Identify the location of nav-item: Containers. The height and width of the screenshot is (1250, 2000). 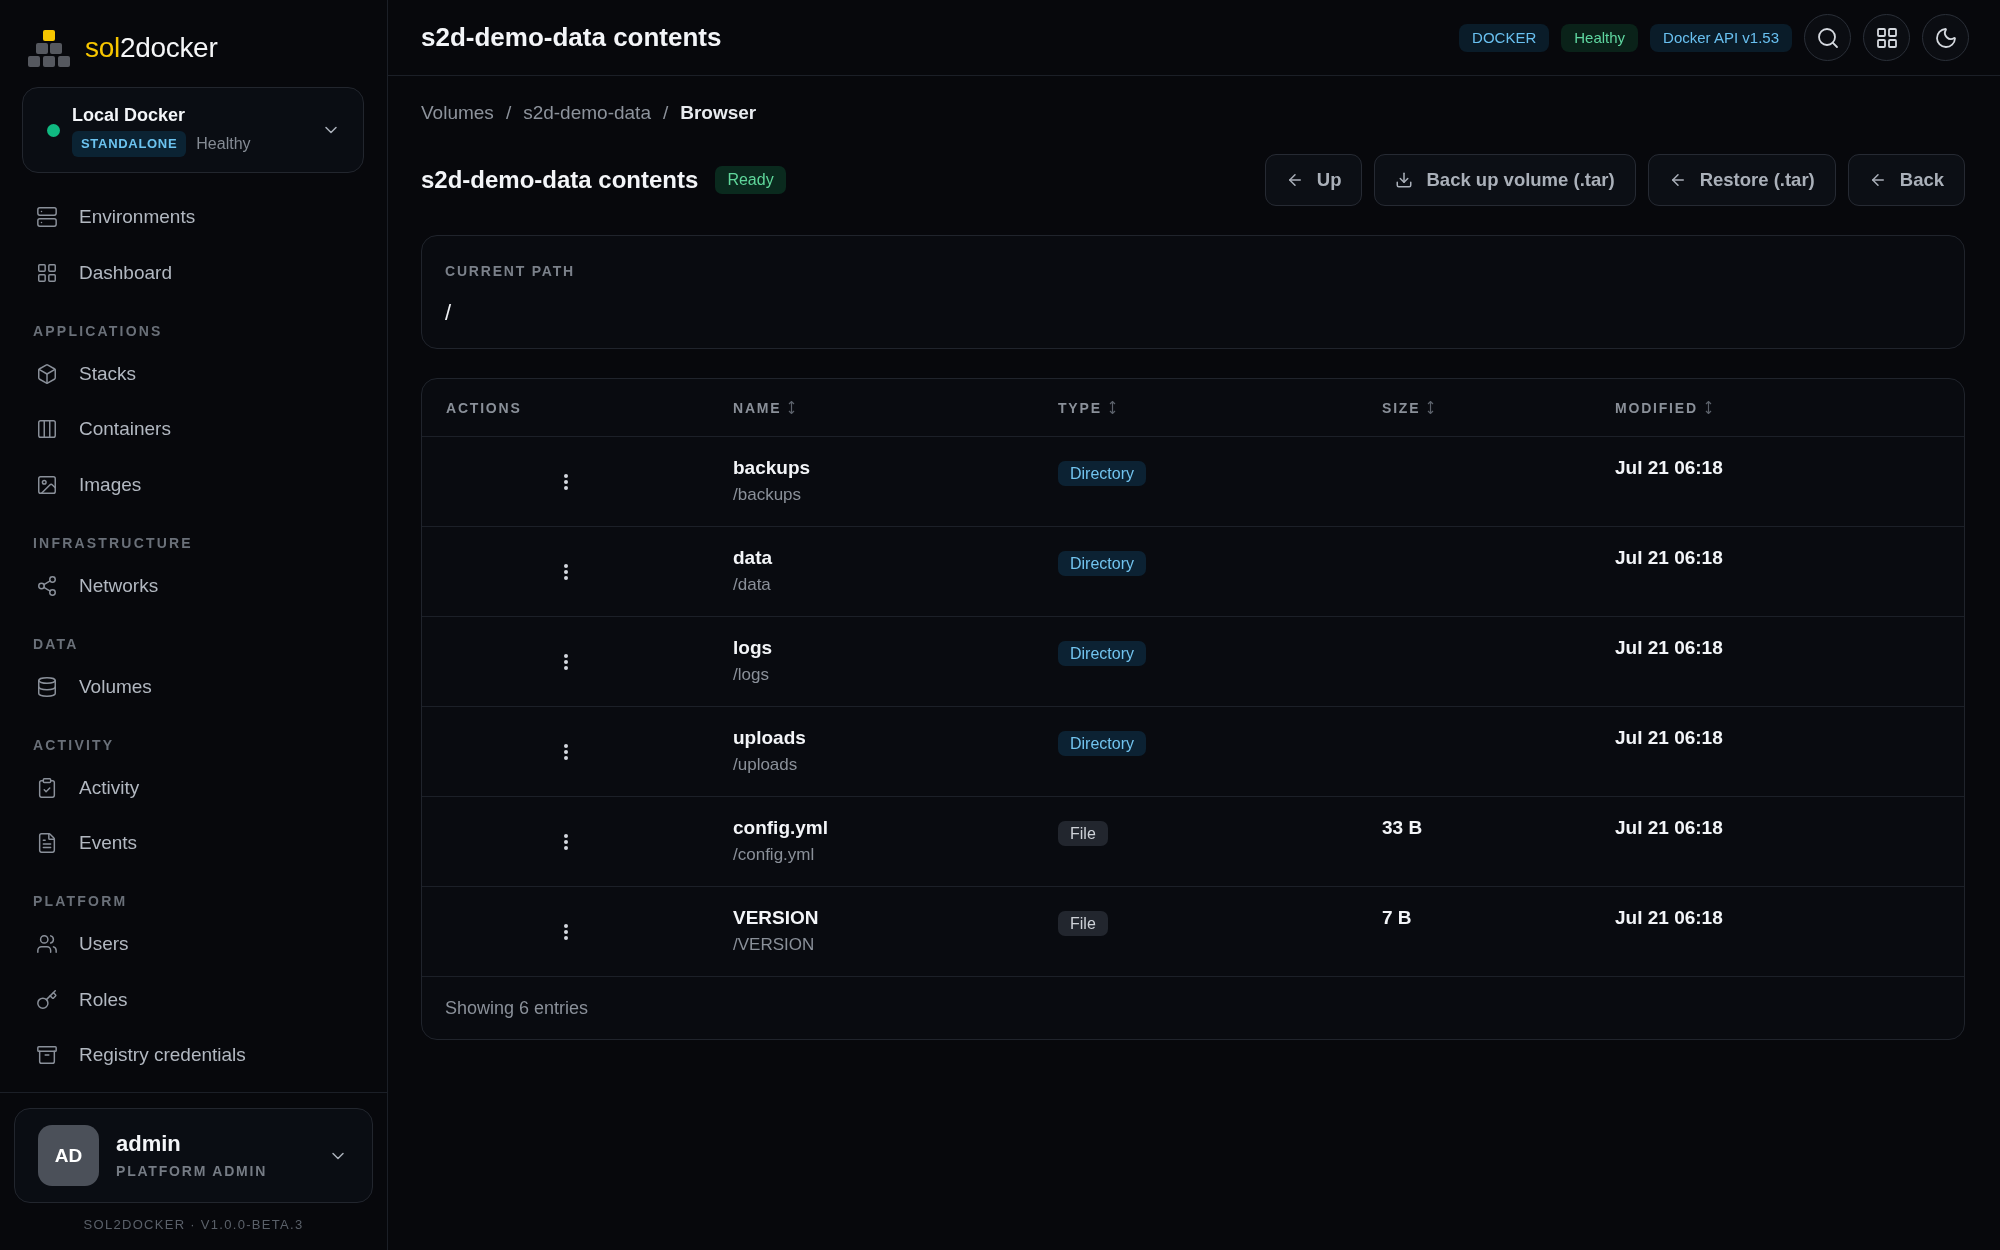
(193, 429).